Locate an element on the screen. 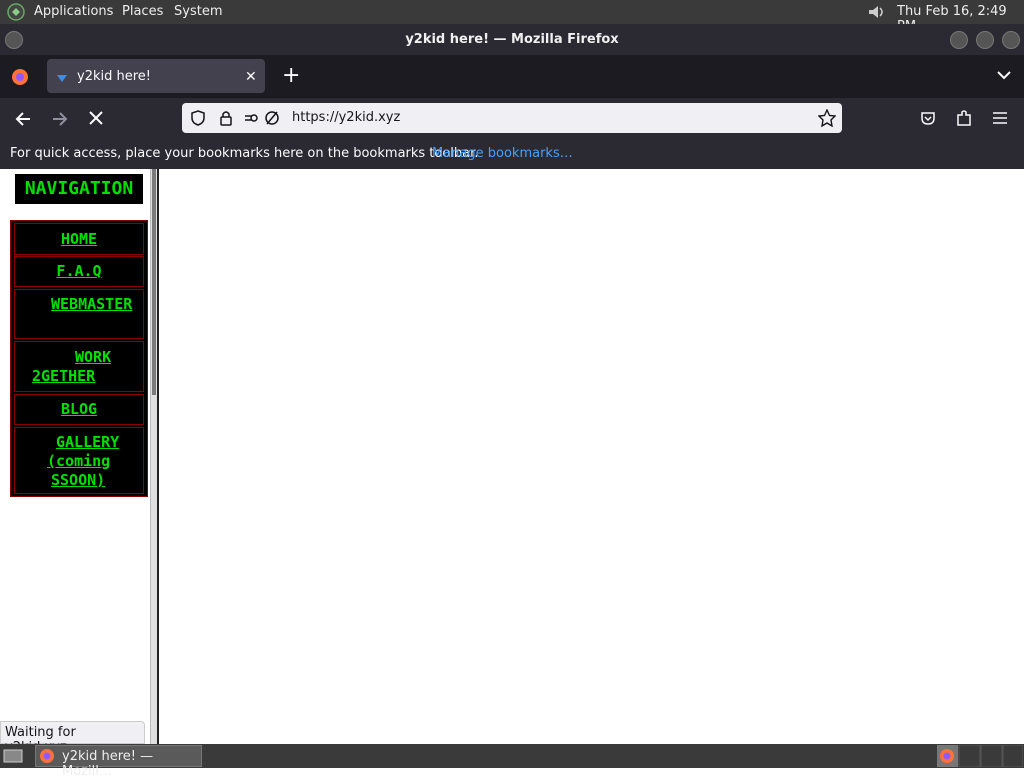  window-title: y2kid here! — Mozilla Firefox is located at coordinates (512, 39).